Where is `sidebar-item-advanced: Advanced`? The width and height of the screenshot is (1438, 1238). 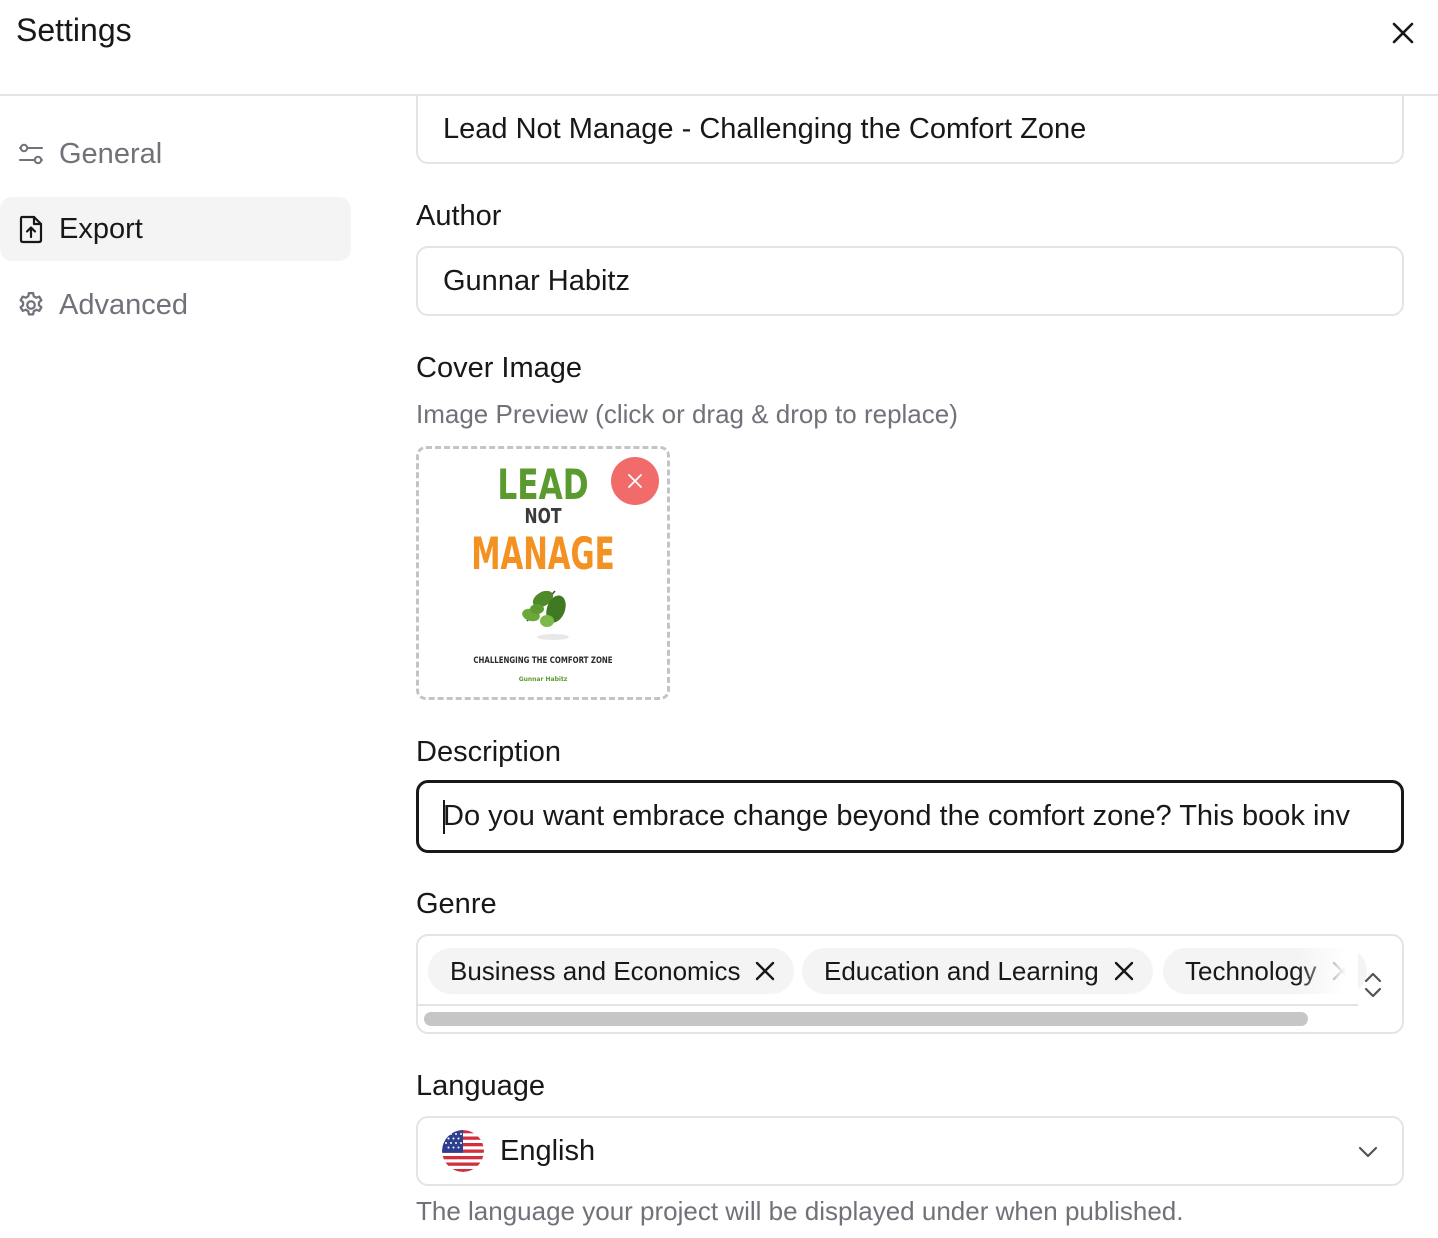 sidebar-item-advanced: Advanced is located at coordinates (175, 305).